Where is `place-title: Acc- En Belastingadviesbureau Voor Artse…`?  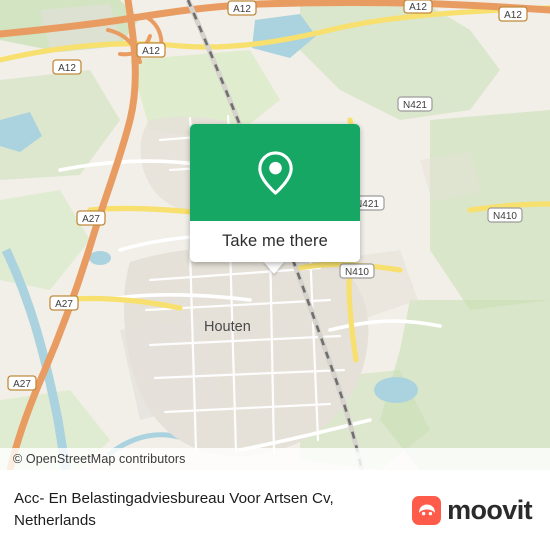 place-title: Acc- En Belastingadviesbureau Voor Artse… is located at coordinates (174, 510).